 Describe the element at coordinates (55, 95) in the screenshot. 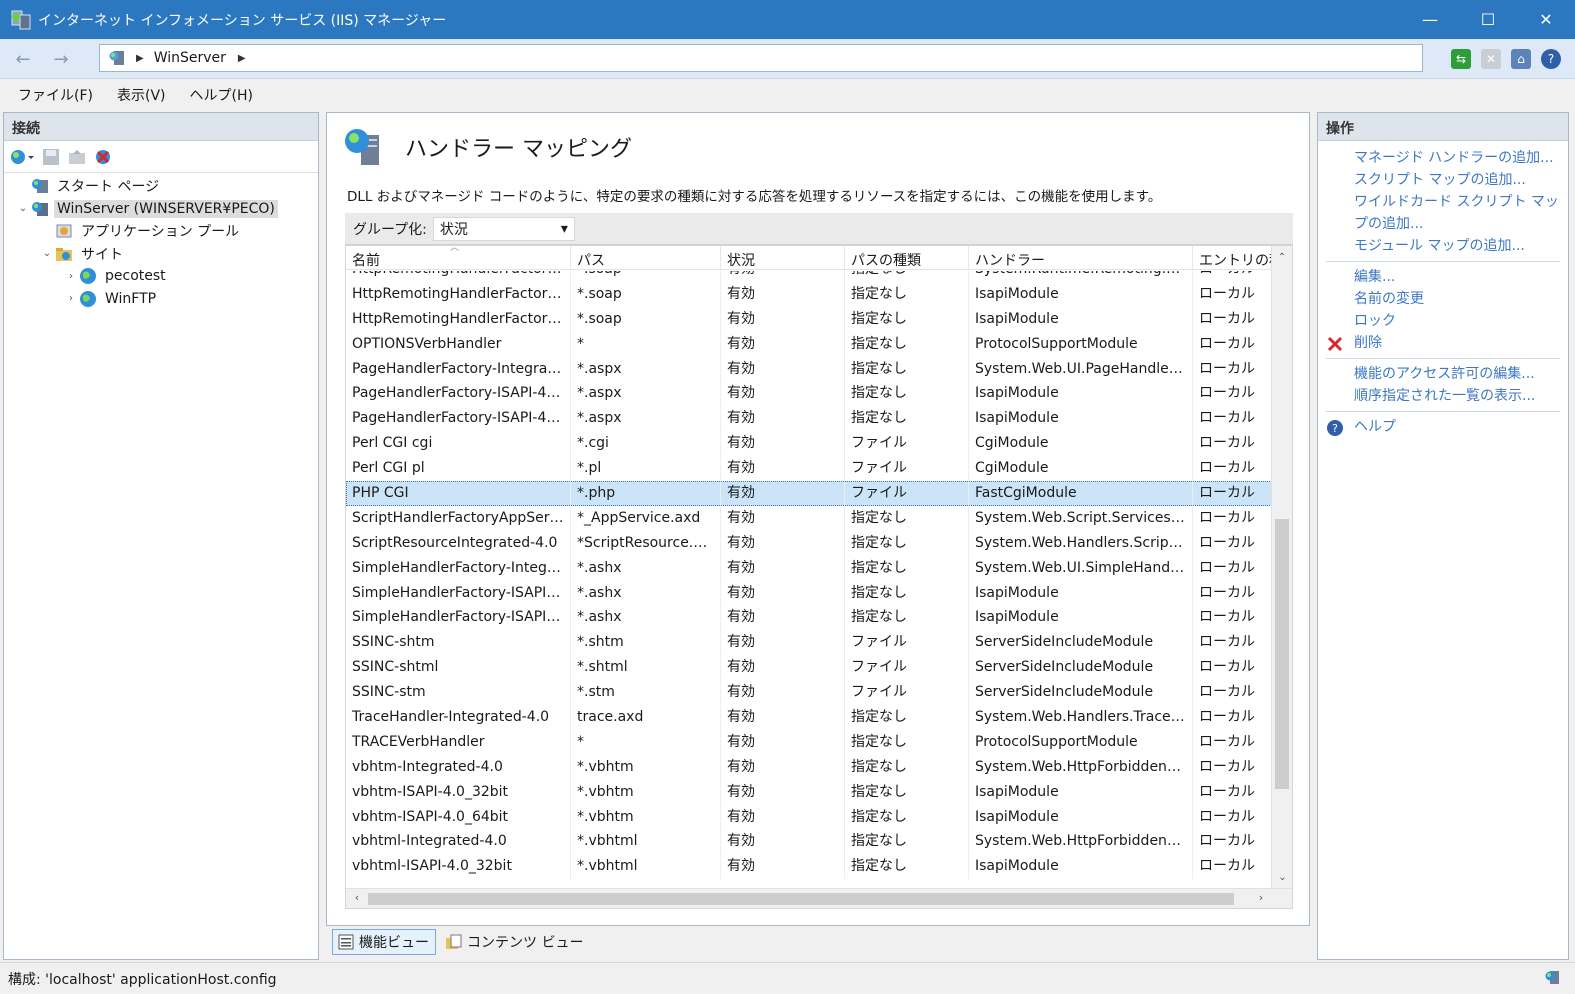

I see `menu-file: ファイル(F)` at that location.